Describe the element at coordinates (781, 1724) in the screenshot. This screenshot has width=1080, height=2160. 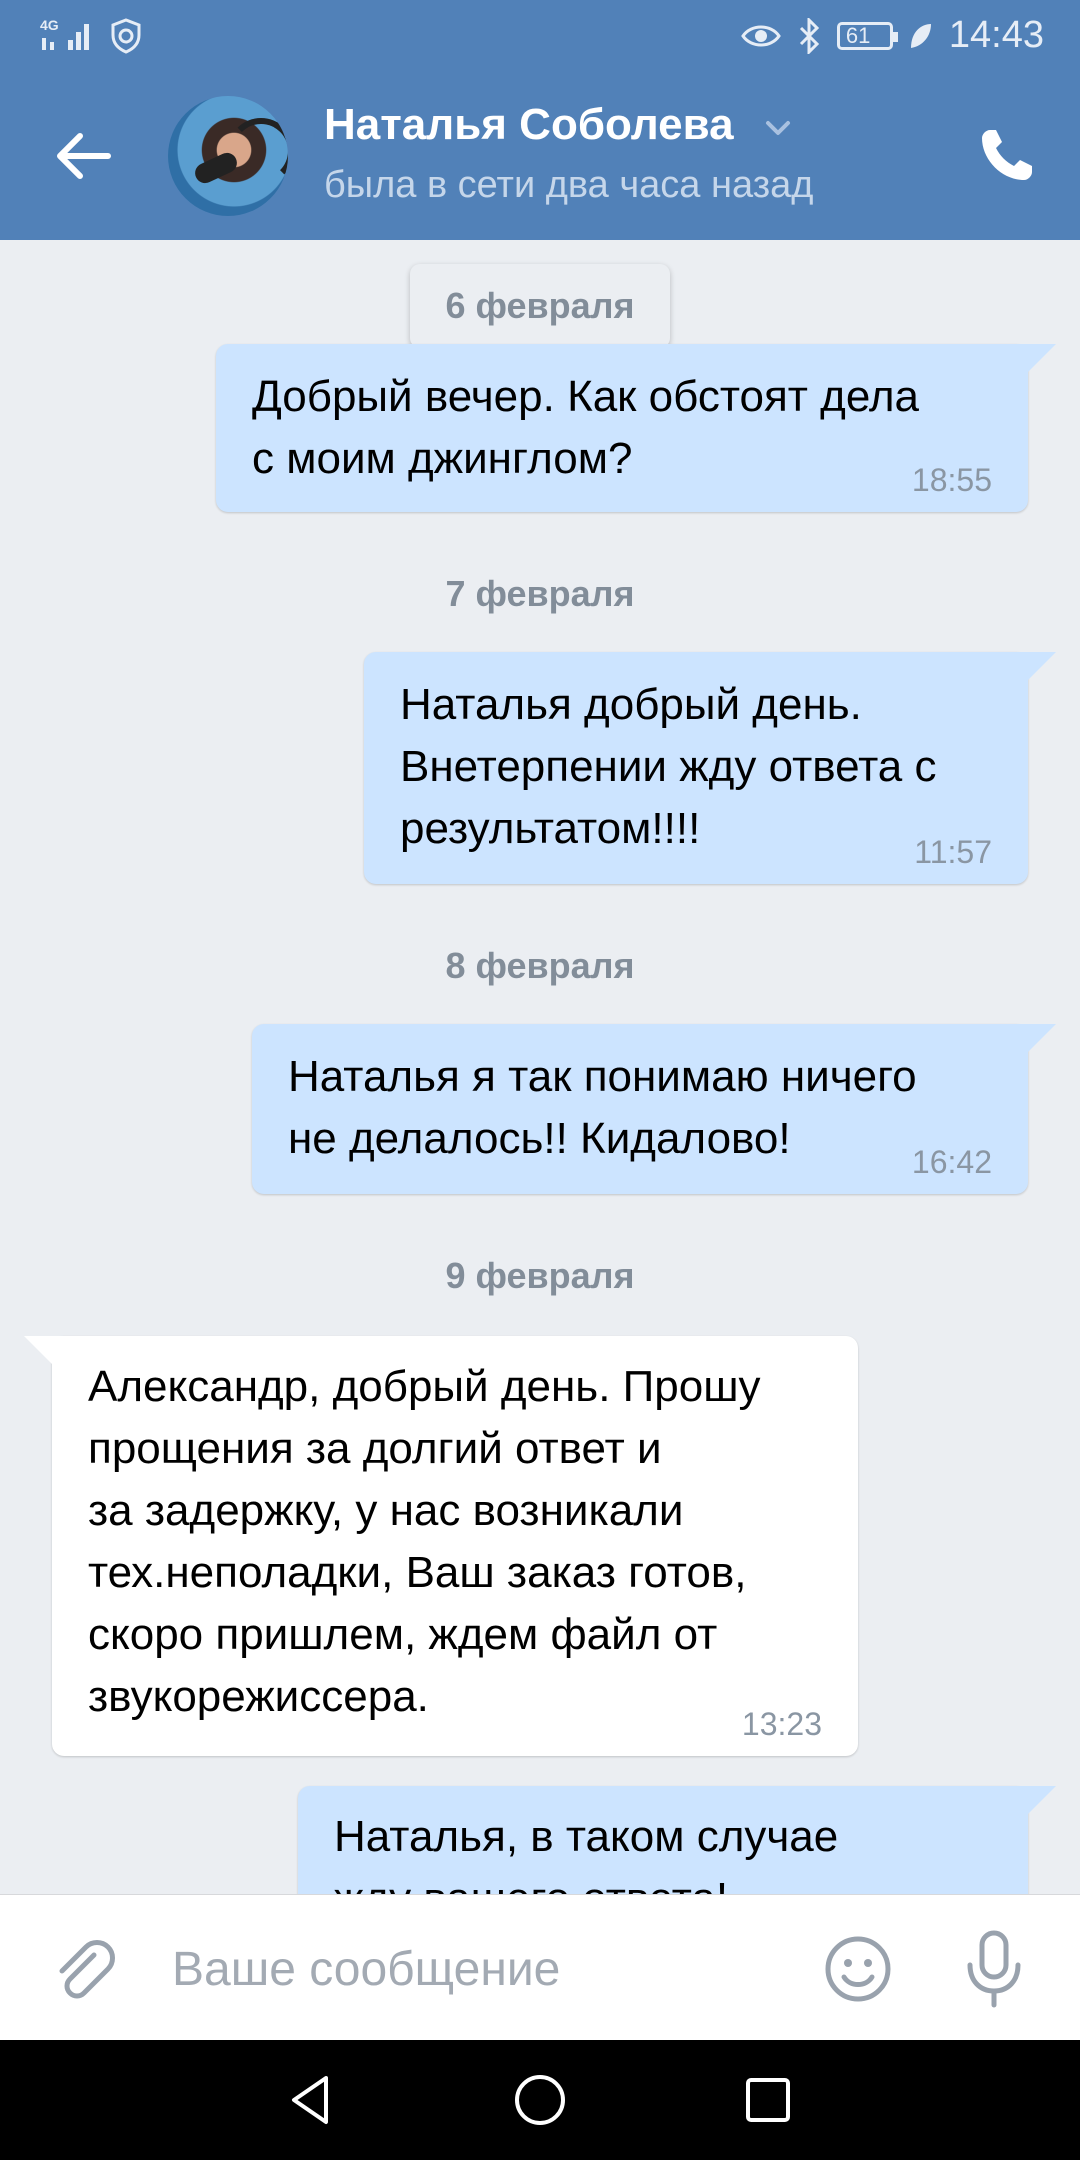
I see `message-time: 13:23` at that location.